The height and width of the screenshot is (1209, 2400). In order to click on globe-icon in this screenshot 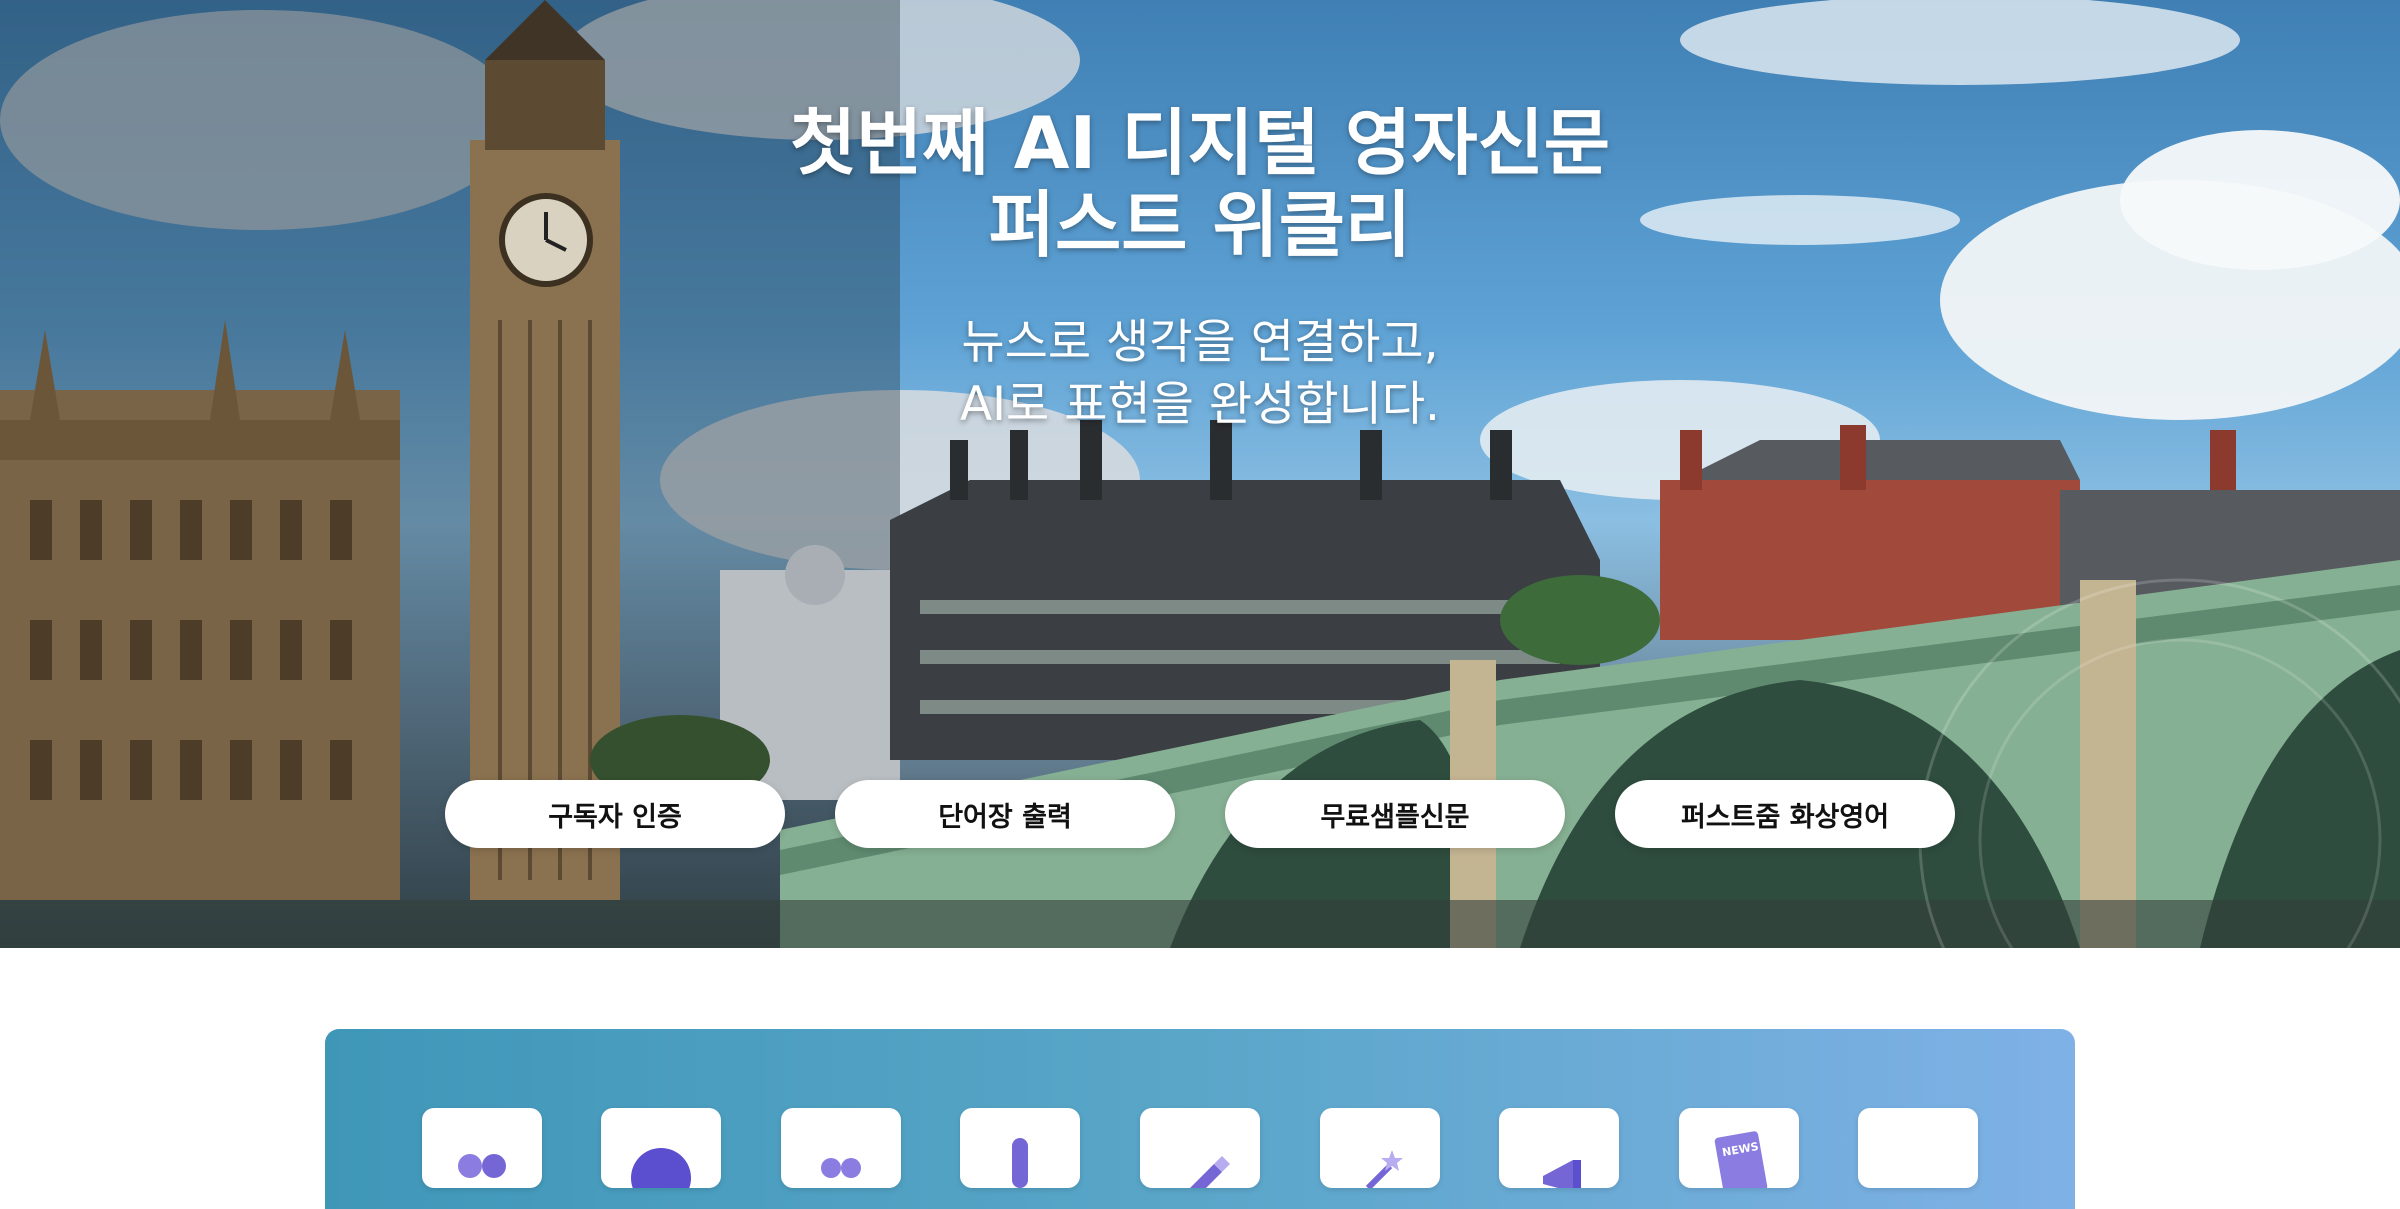, I will do `click(661, 1168)`.